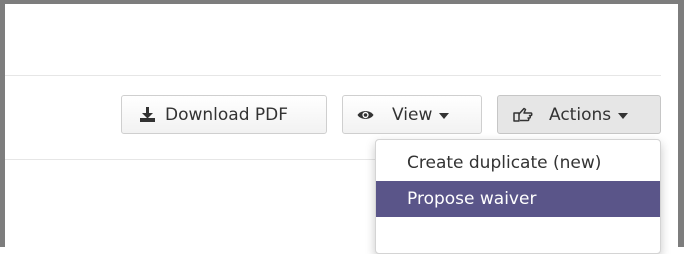 This screenshot has width=684, height=254. I want to click on download-pdf-button: Download PDF, so click(224, 114).